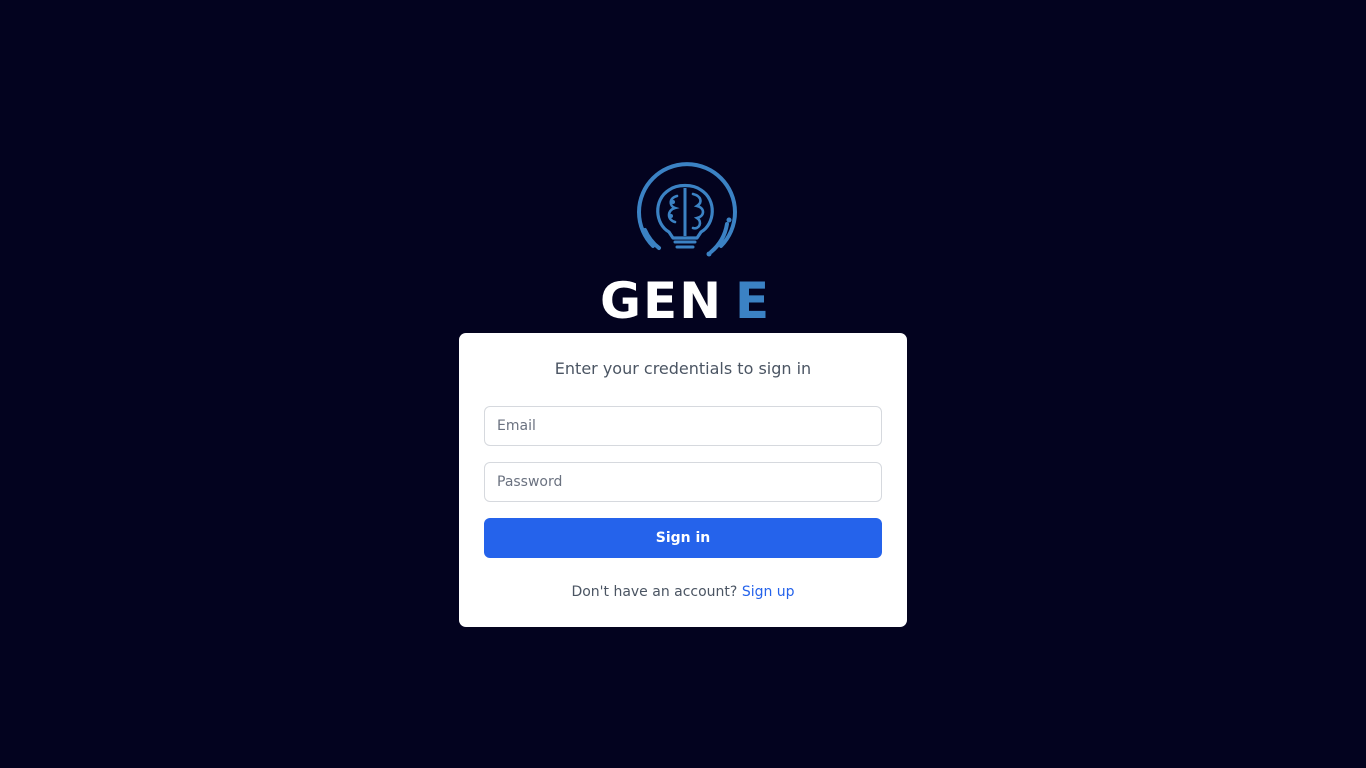 Image resolution: width=1366 pixels, height=768 pixels. I want to click on password-input, so click(683, 482).